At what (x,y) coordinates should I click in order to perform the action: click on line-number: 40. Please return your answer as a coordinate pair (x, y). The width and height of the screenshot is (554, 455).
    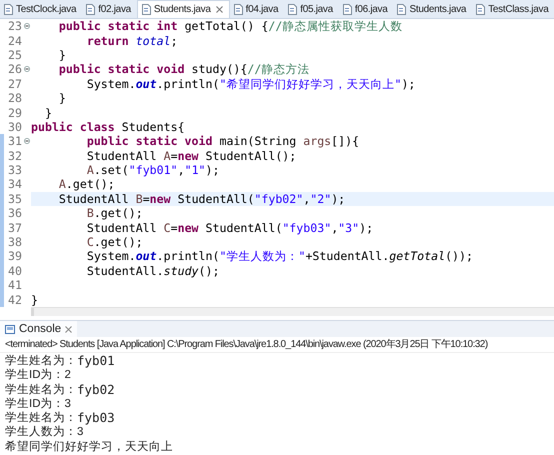
    Looking at the image, I should click on (14, 271).